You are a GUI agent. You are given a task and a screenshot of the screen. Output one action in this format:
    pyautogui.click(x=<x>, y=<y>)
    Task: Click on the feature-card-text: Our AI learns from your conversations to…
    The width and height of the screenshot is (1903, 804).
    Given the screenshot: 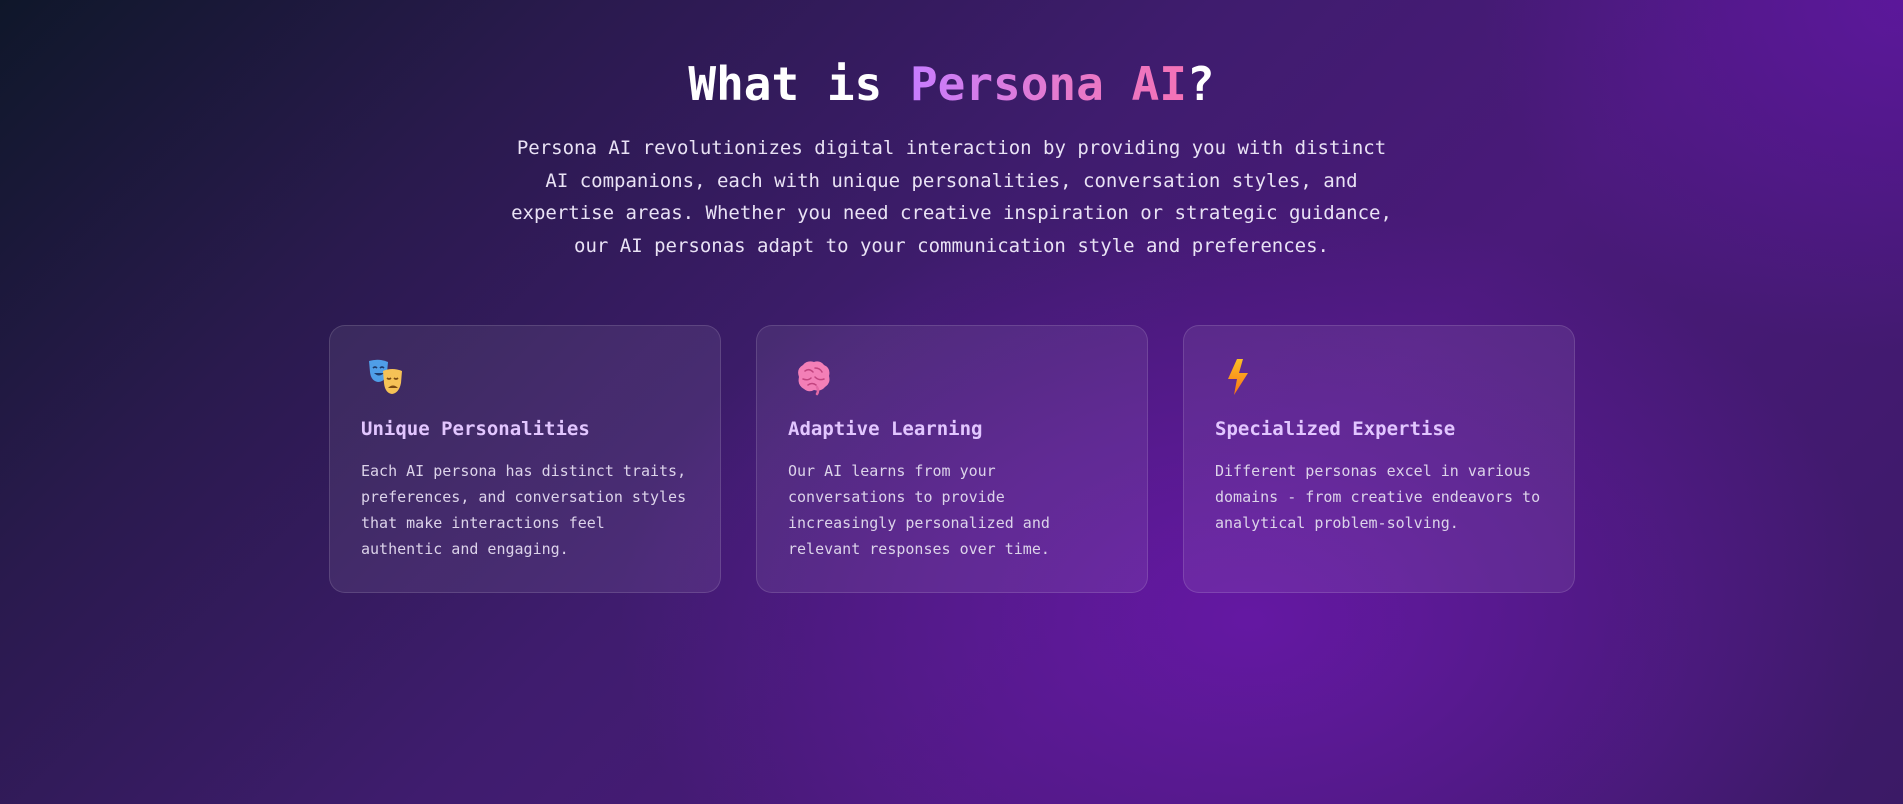 What is the action you would take?
    pyautogui.click(x=919, y=510)
    